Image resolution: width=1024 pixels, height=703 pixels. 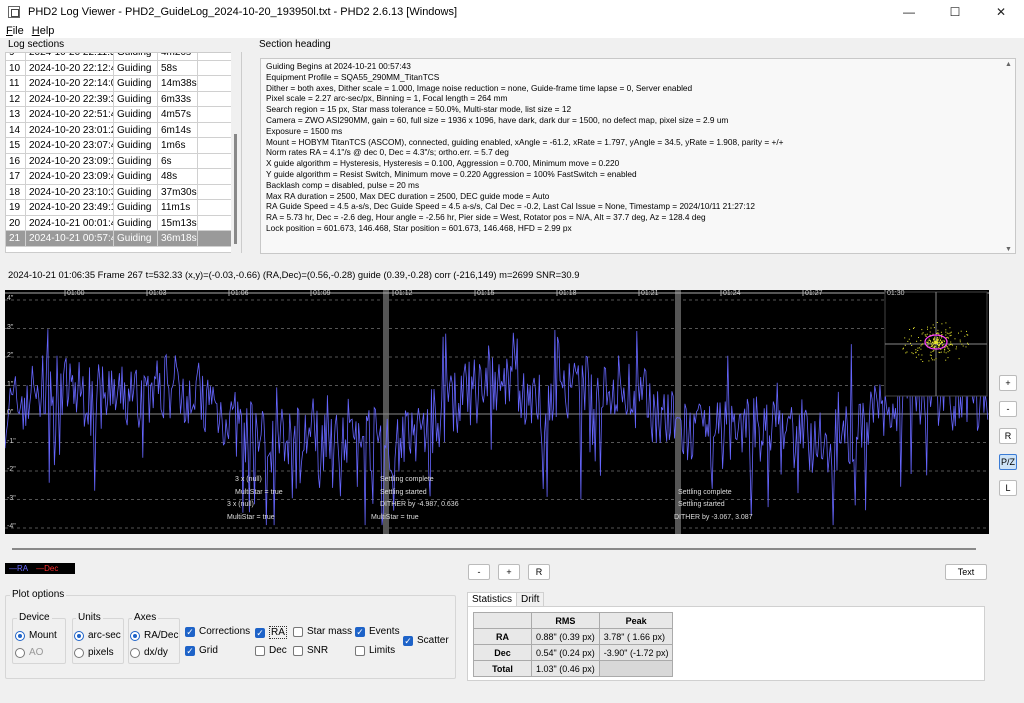 What do you see at coordinates (123, 239) in the screenshot?
I see `log-section-row: 21 2024-10-21 00:57:43 Guiding 36m18s` at bounding box center [123, 239].